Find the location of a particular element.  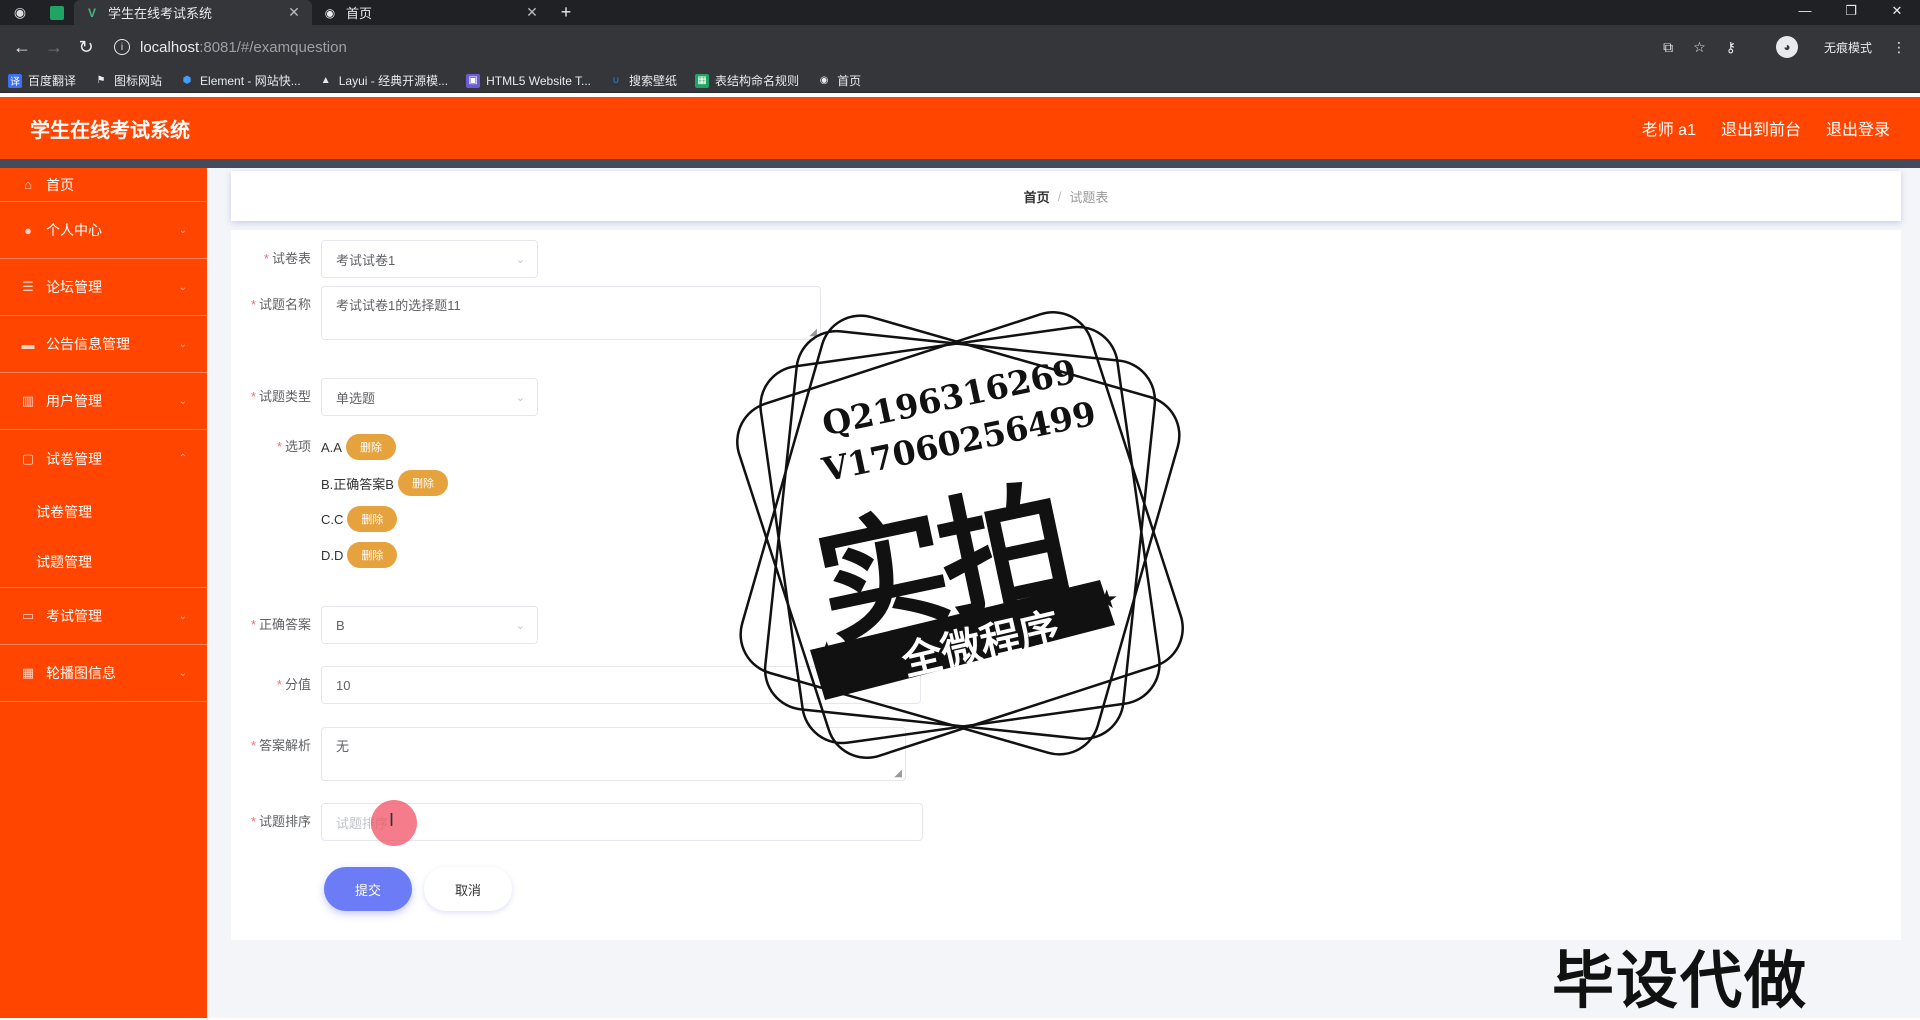

cancel-button: 取消 is located at coordinates (468, 889).